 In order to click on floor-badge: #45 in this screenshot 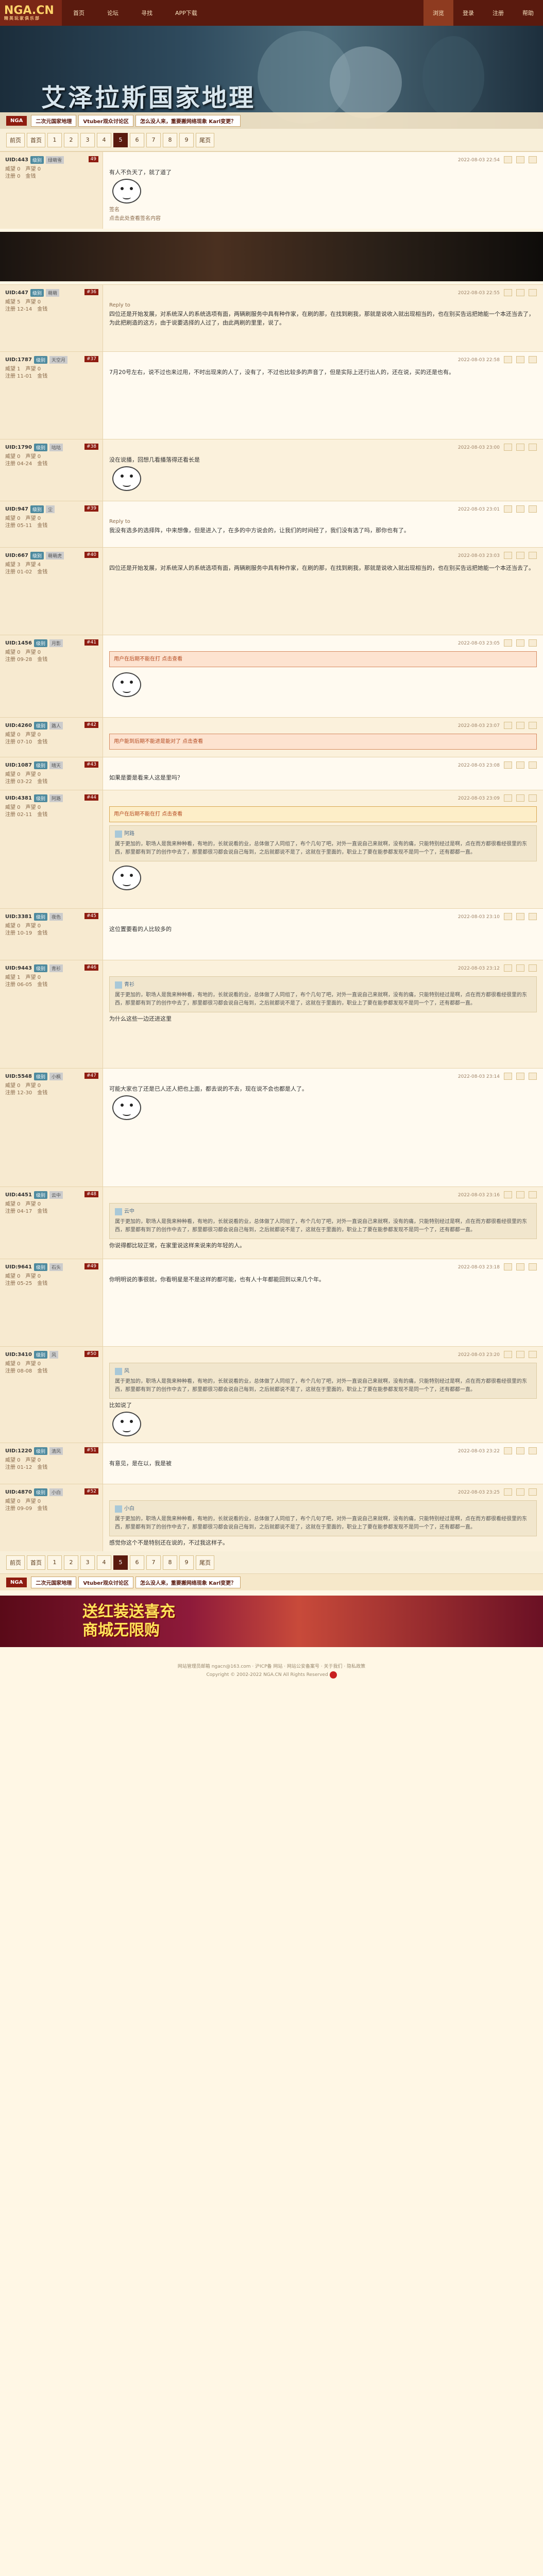, I will do `click(91, 916)`.